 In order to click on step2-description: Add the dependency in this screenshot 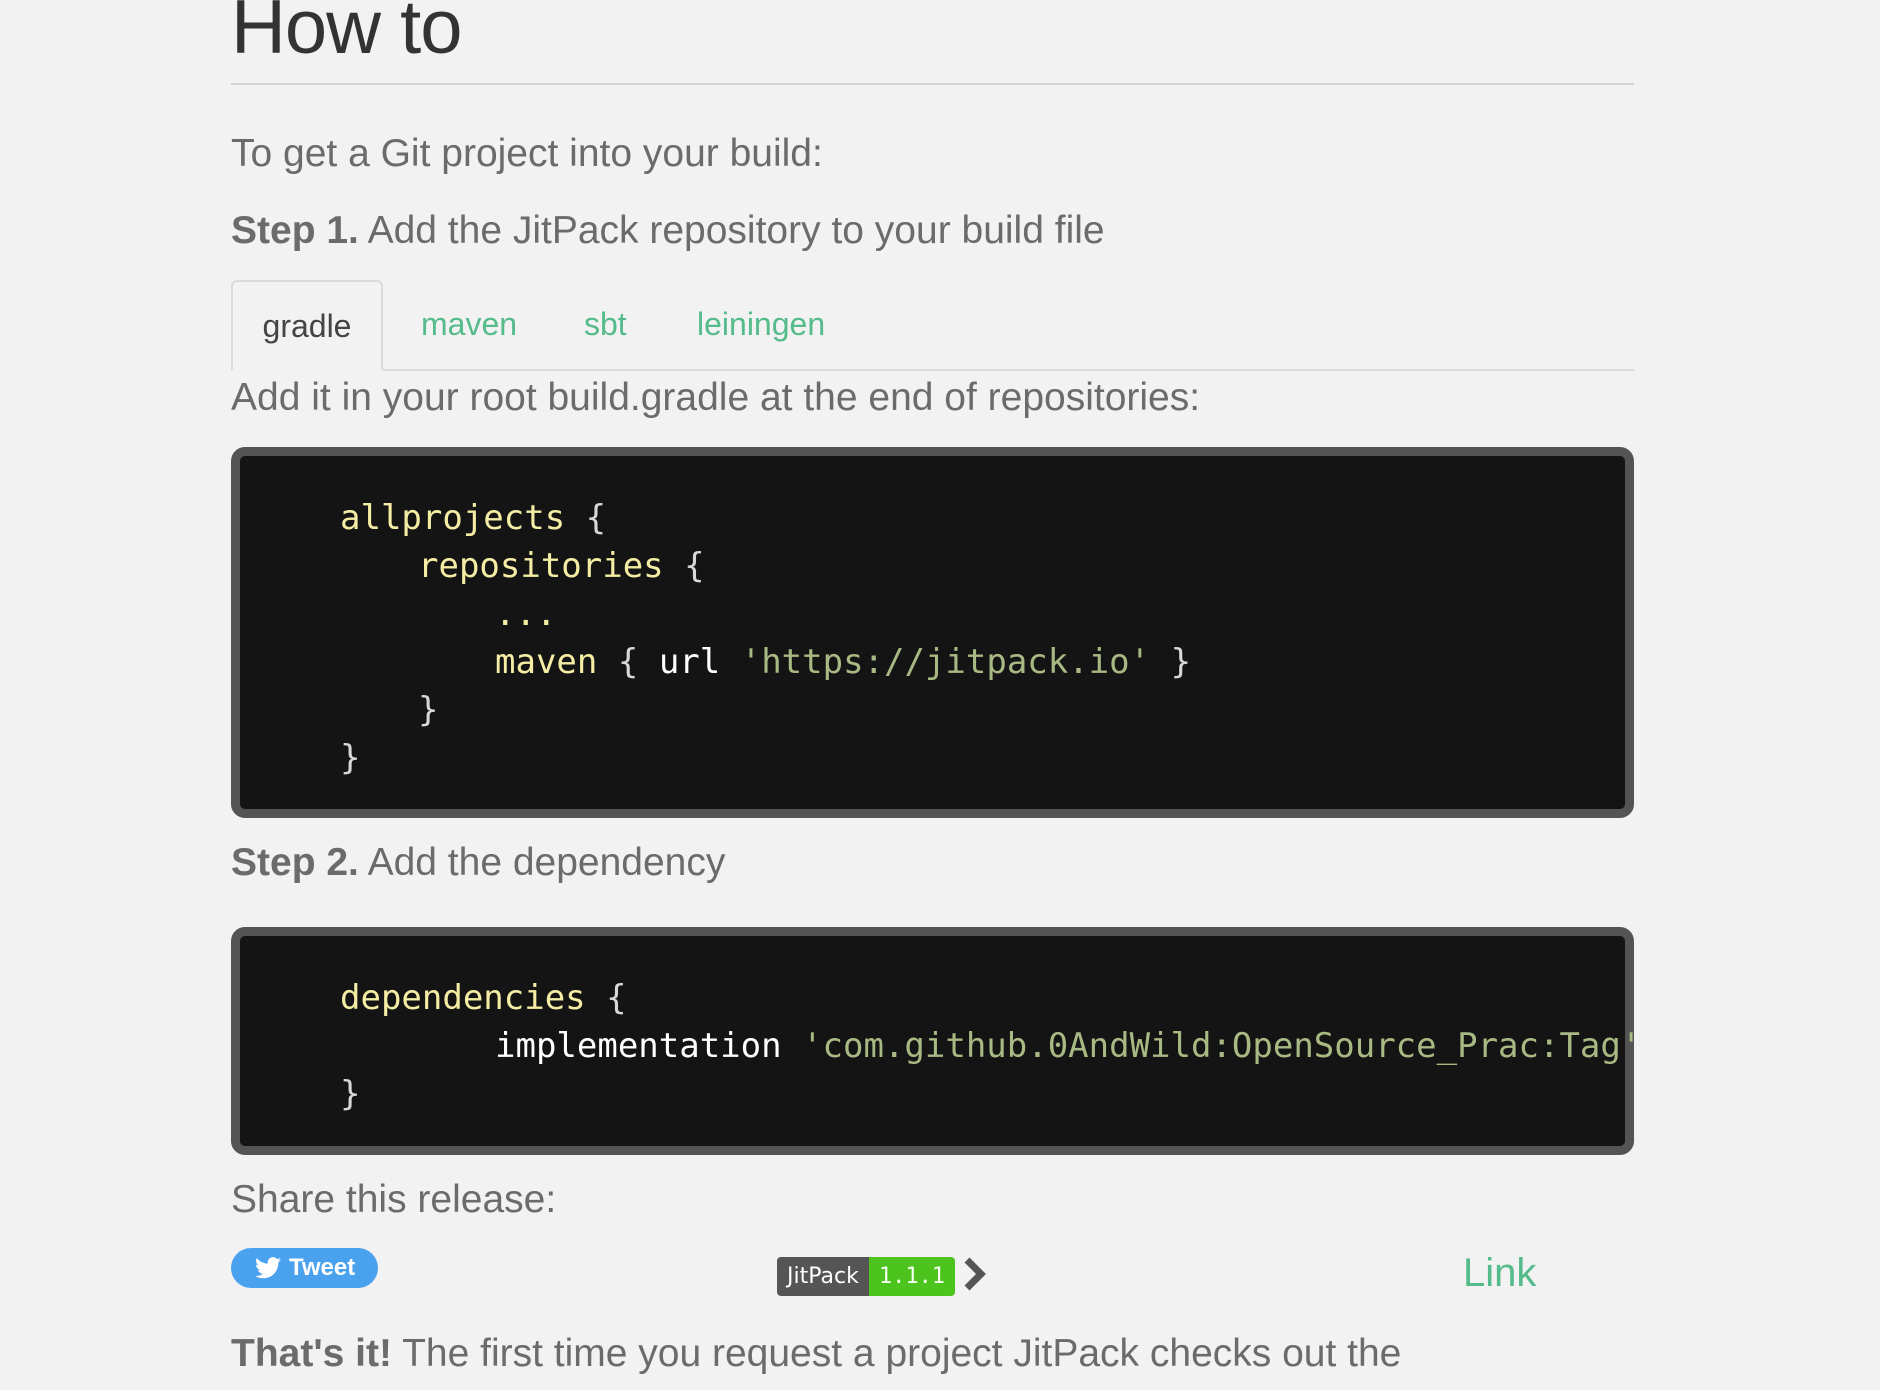, I will do `click(546, 862)`.